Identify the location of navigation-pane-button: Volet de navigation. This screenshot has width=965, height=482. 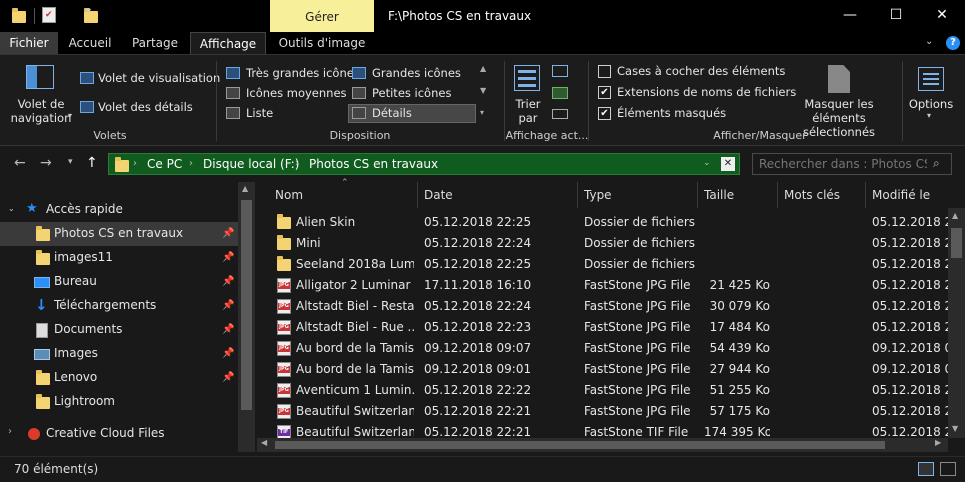
(41, 111).